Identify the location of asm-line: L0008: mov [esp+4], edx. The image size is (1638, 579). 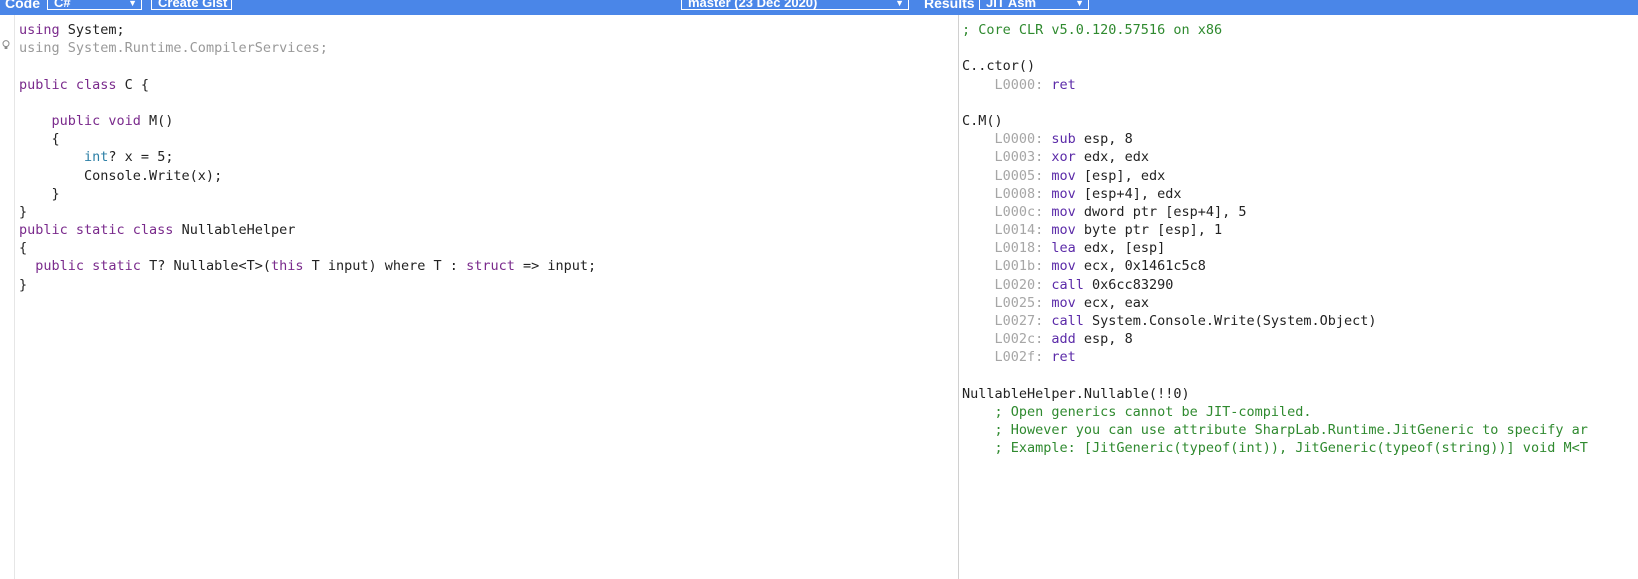
(1275, 194).